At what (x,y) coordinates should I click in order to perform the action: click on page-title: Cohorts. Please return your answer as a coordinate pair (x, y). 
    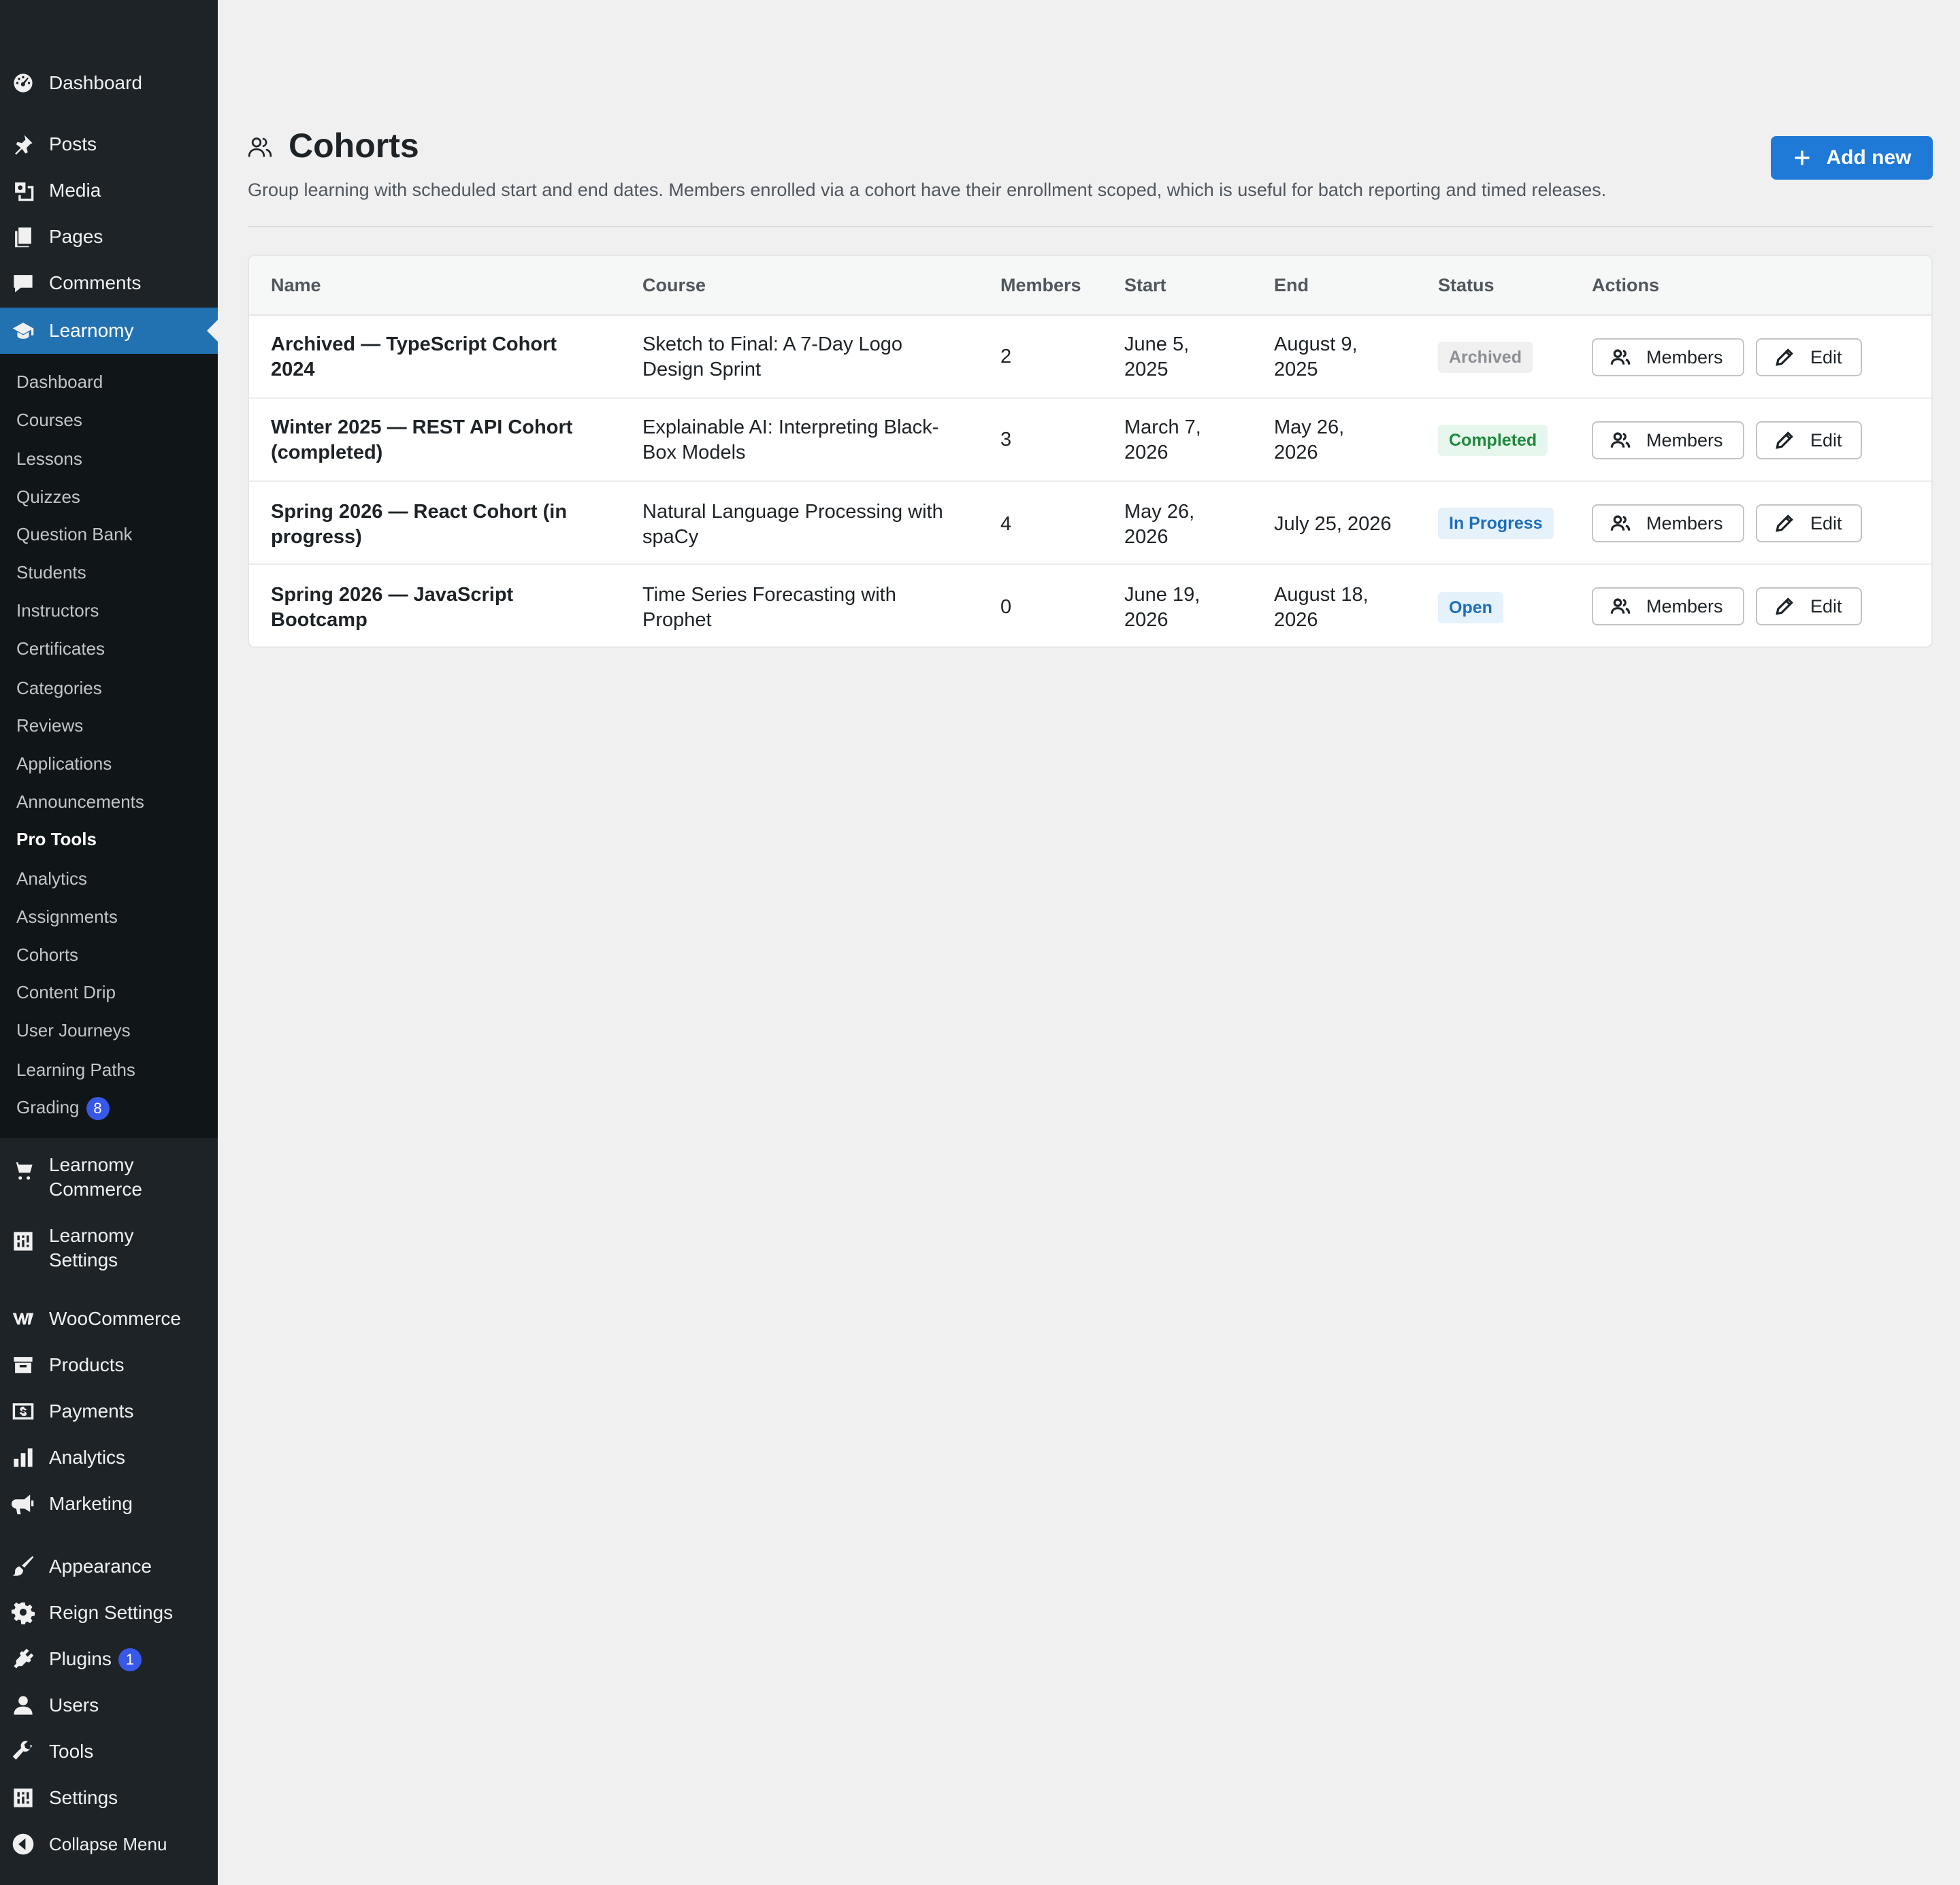
    Looking at the image, I should click on (354, 146).